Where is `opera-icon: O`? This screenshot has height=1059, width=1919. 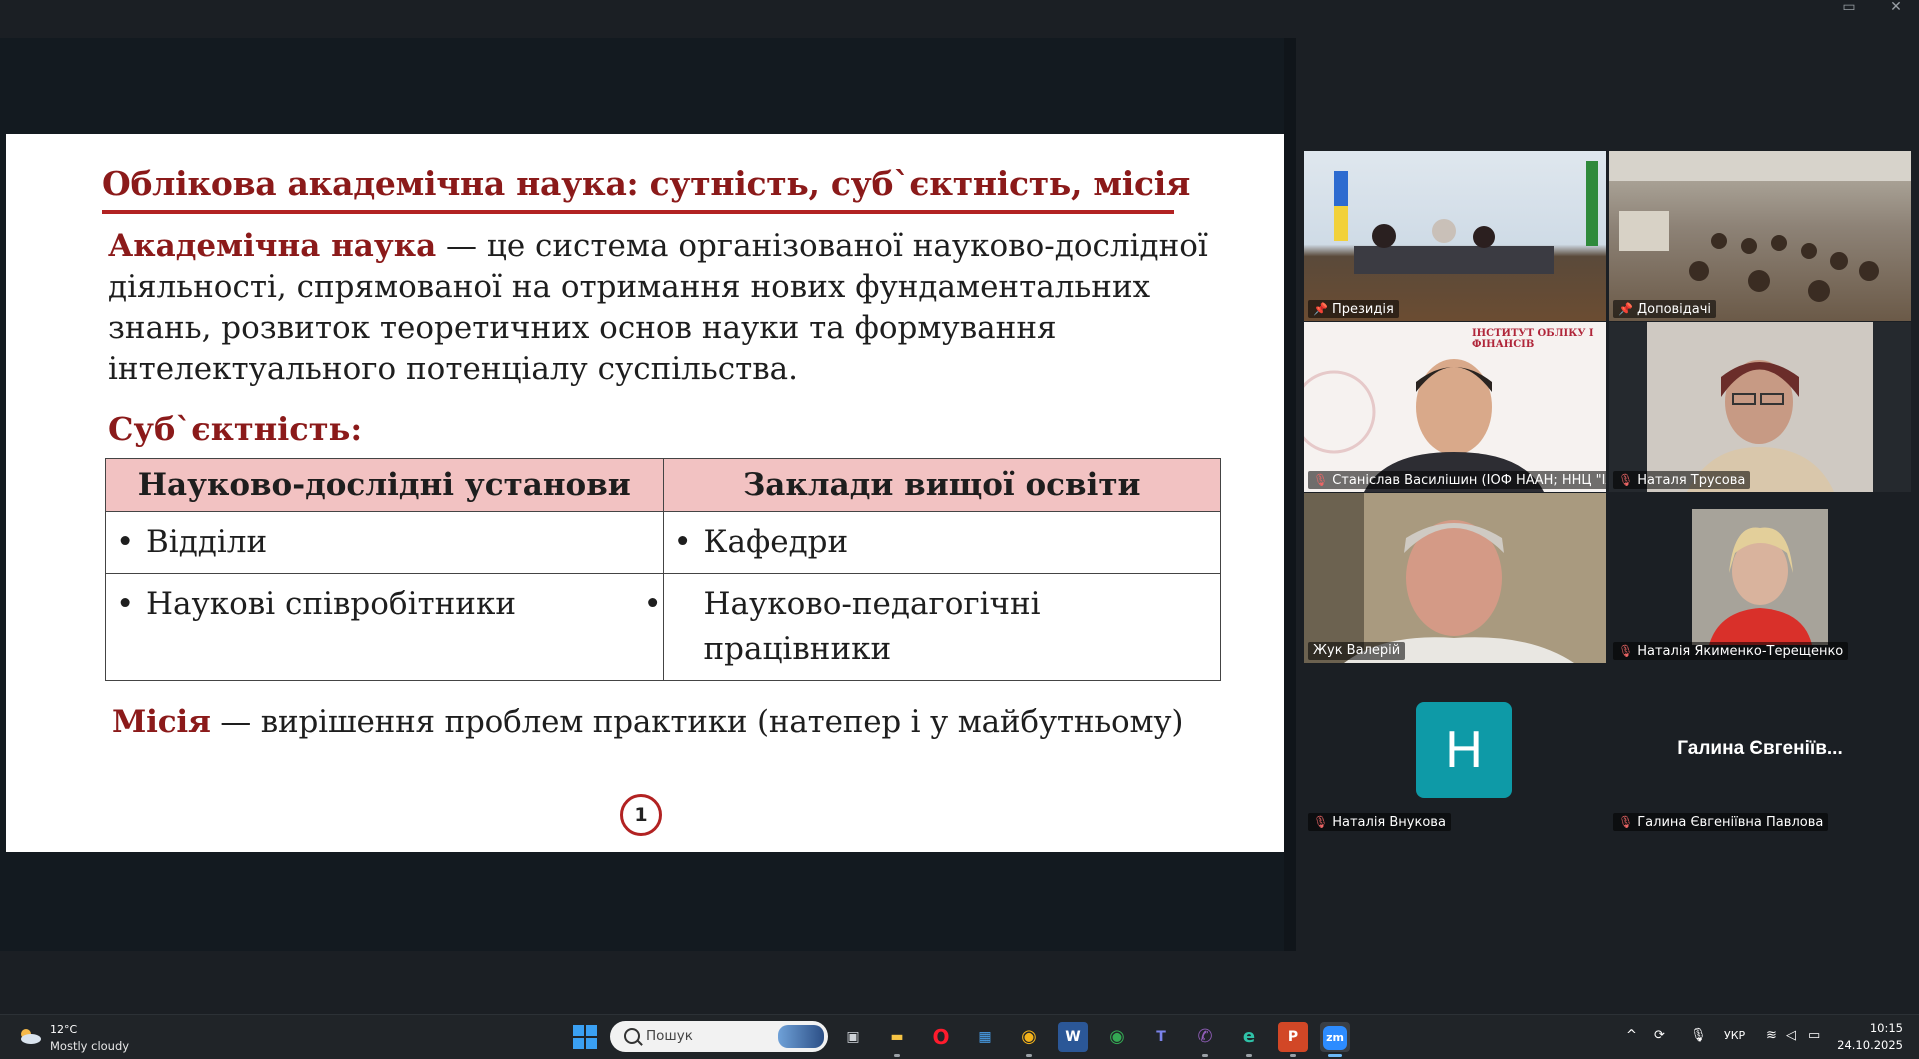 opera-icon: O is located at coordinates (941, 1037).